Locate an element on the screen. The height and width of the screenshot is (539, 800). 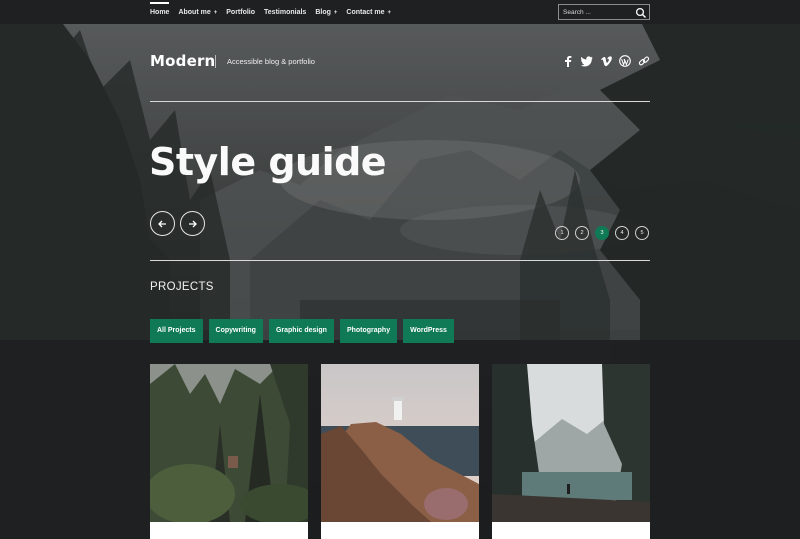
slider-next-button is located at coordinates (192, 223).